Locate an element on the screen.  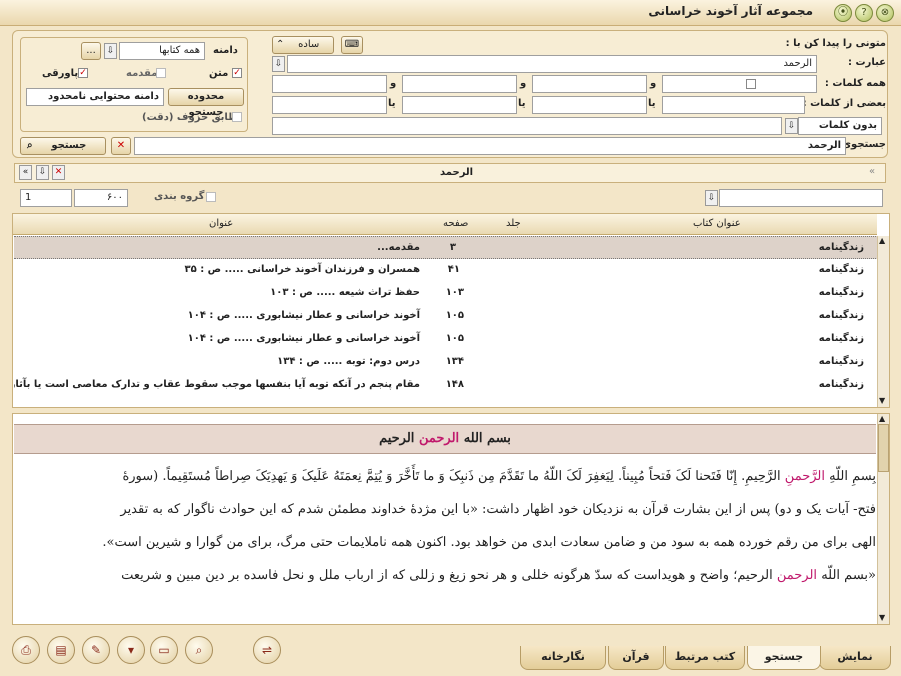
tab-display: نمایش is located at coordinates (855, 658).